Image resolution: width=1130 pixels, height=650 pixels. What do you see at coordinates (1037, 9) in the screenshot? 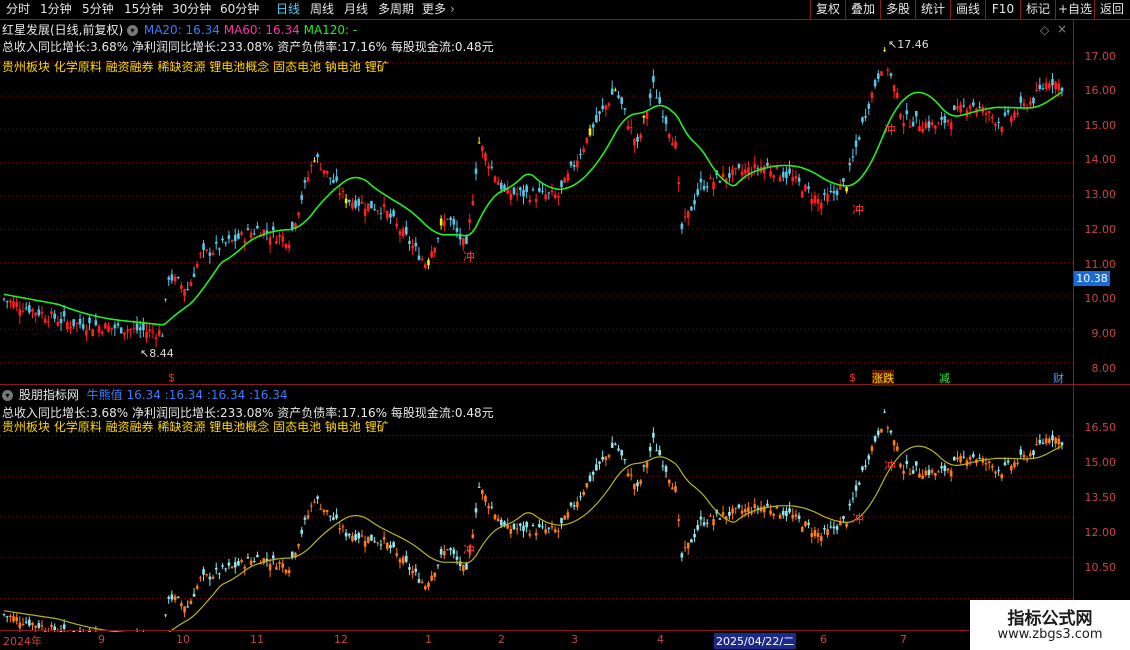
I see `mark-button: 标记` at bounding box center [1037, 9].